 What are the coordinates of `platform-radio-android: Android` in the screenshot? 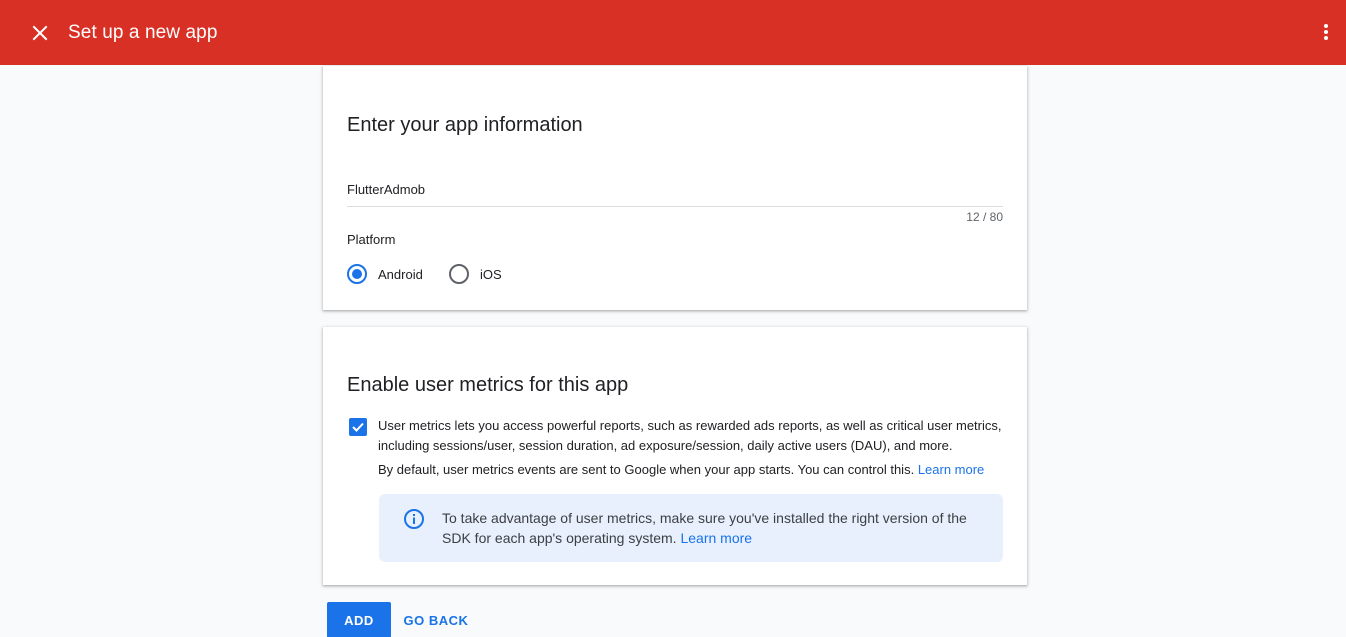 It's located at (385, 274).